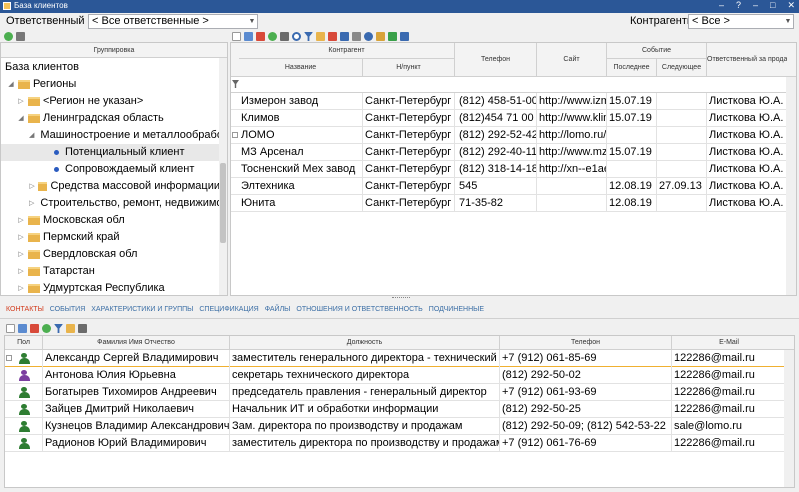 This screenshot has width=799, height=492. I want to click on close-button: ✕, so click(791, 5).